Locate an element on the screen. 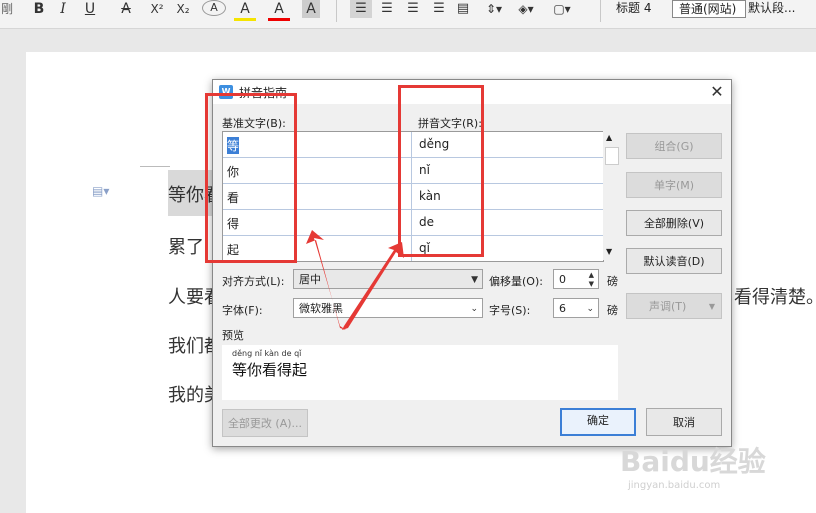  margin-guide is located at coordinates (155, 166).